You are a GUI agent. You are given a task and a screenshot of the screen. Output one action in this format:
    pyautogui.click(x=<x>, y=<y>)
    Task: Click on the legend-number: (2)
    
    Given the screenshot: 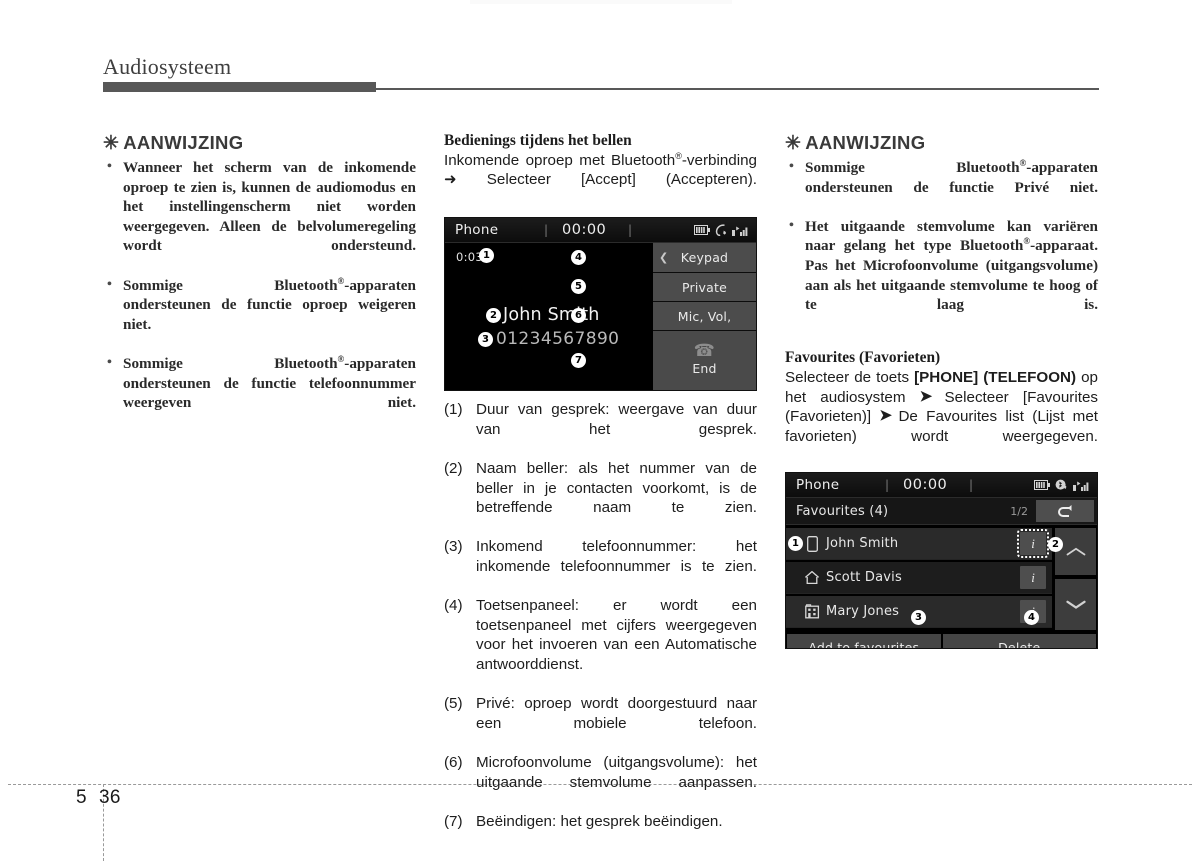 What is the action you would take?
    pyautogui.click(x=453, y=468)
    